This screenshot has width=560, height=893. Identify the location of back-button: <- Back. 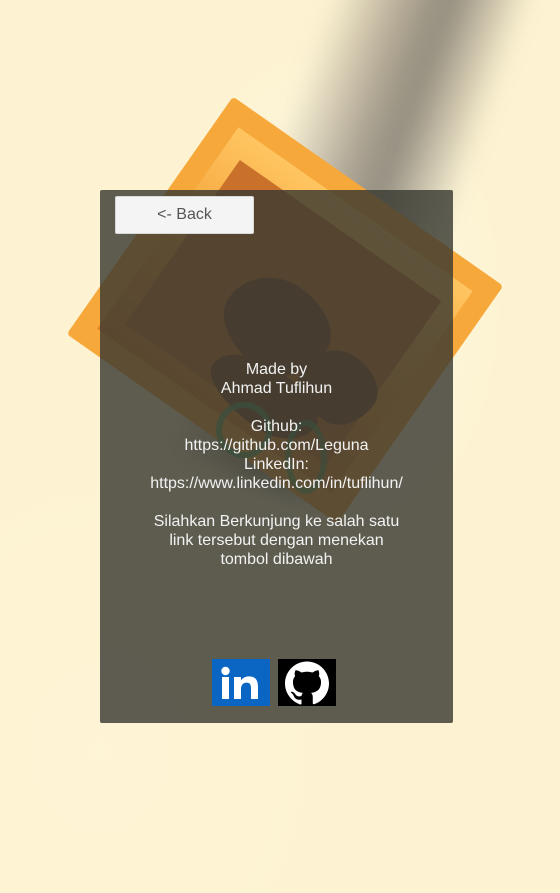
(184, 215).